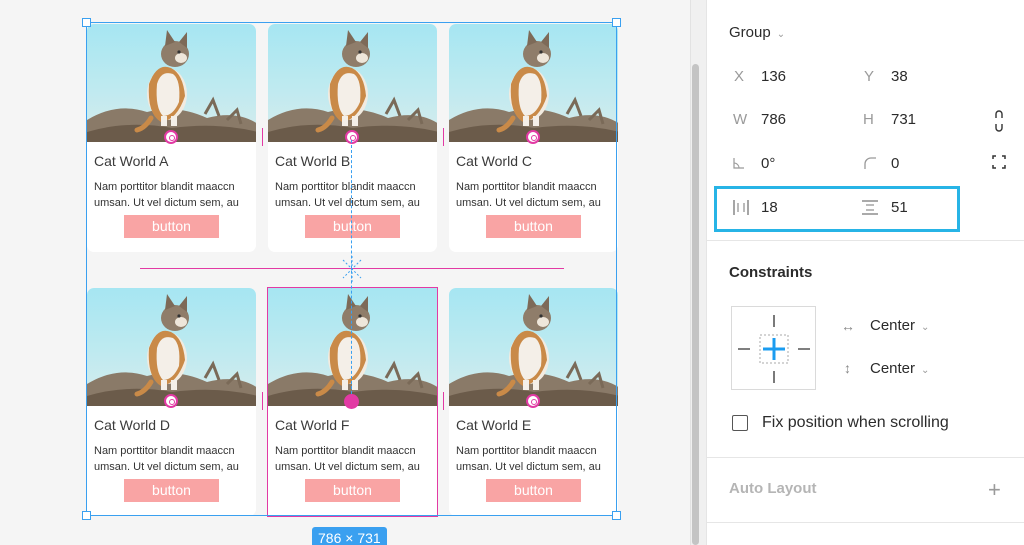 This screenshot has width=1024, height=545. What do you see at coordinates (893, 368) in the screenshot?
I see `vertical-constraint-value: Center` at bounding box center [893, 368].